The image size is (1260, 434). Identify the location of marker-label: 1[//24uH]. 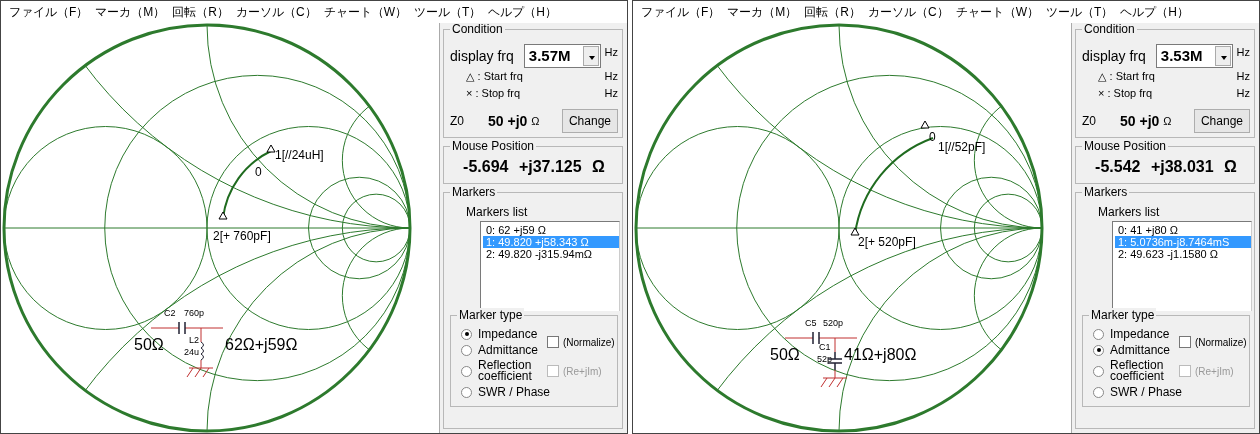
(299, 155).